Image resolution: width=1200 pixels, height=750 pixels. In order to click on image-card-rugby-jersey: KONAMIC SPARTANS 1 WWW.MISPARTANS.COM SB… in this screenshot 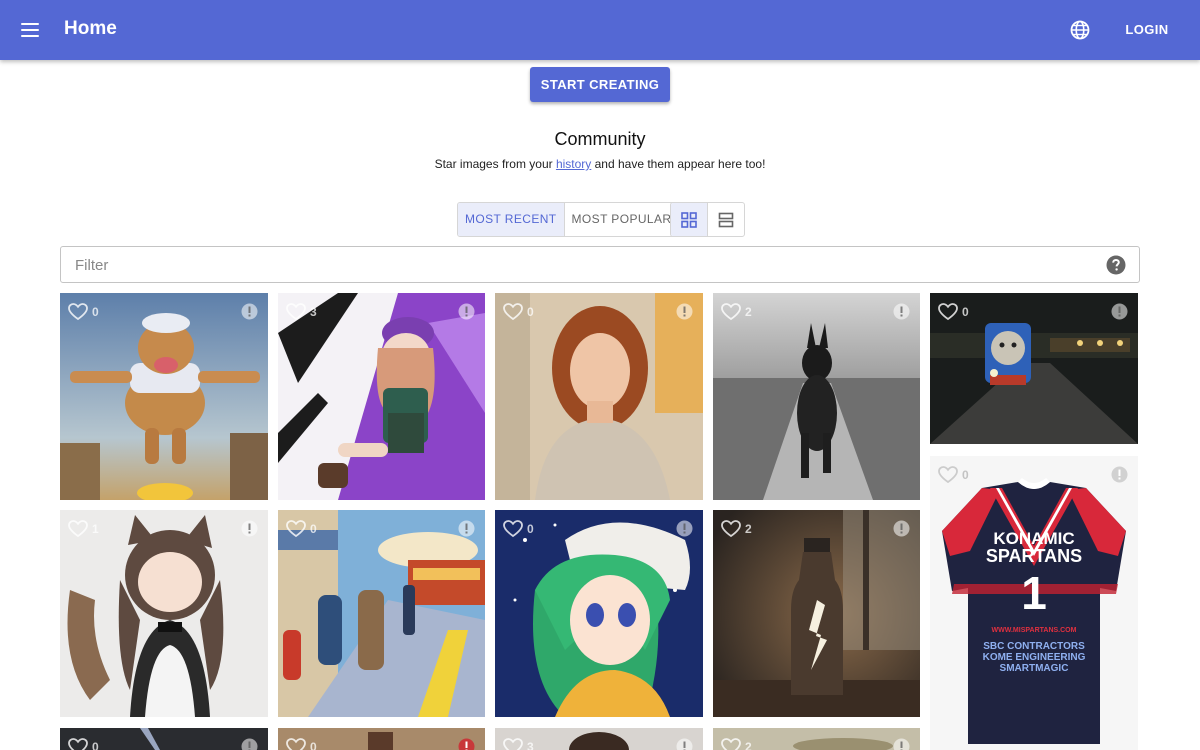, I will do `click(1034, 603)`.